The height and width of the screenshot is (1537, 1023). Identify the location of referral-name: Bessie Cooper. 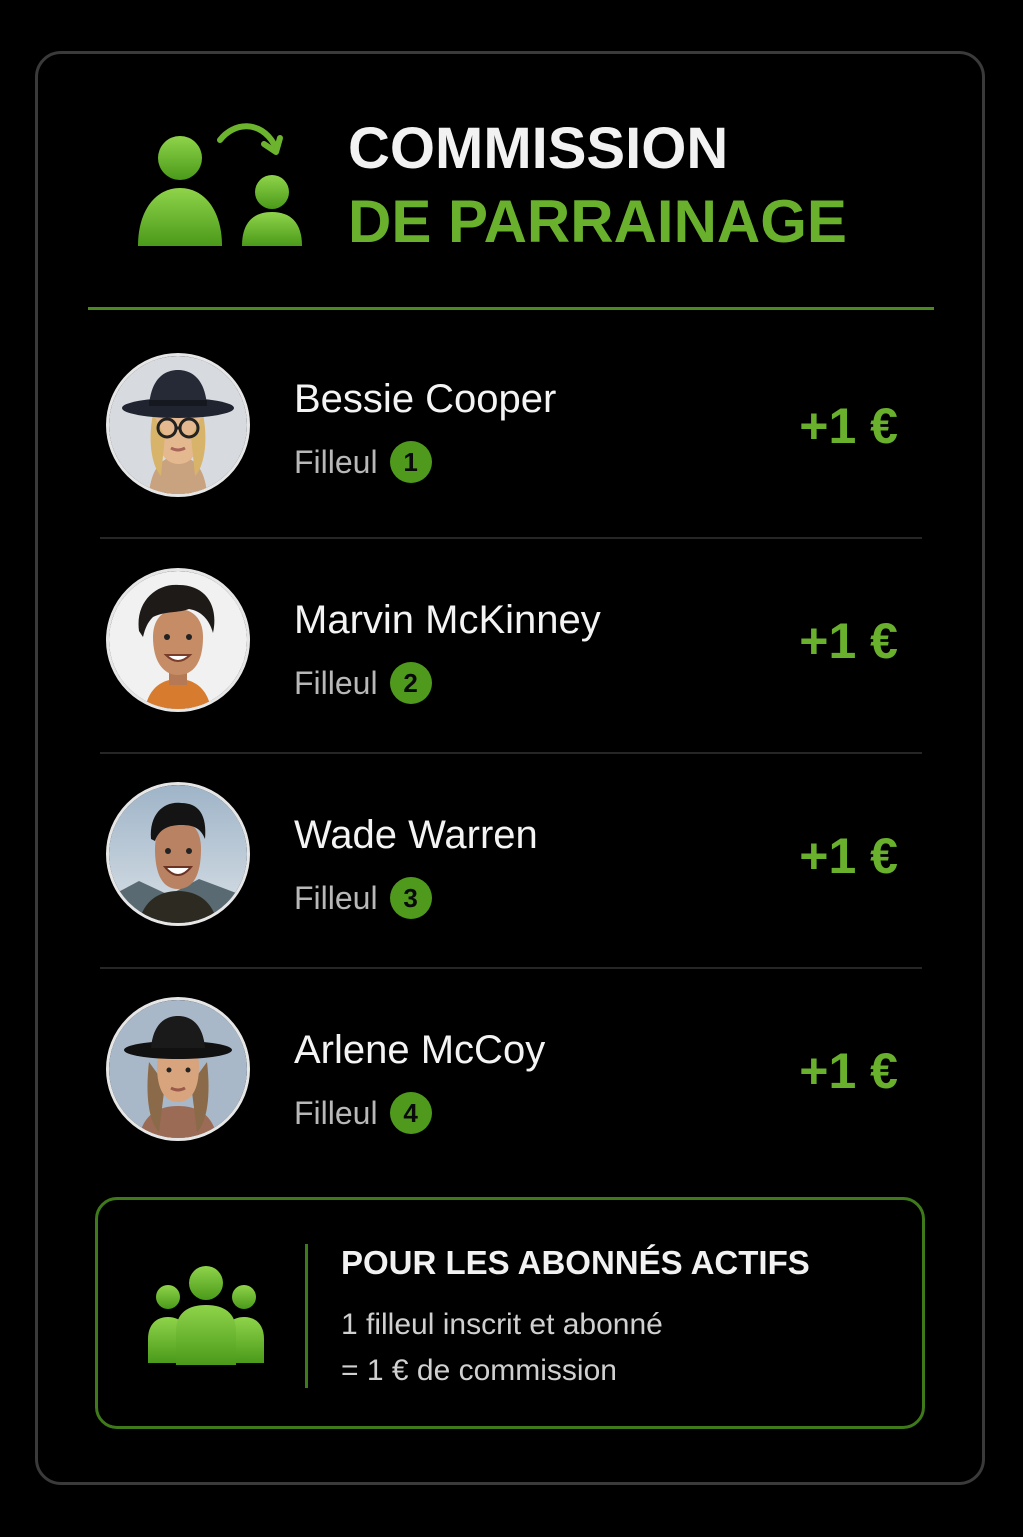
(425, 399).